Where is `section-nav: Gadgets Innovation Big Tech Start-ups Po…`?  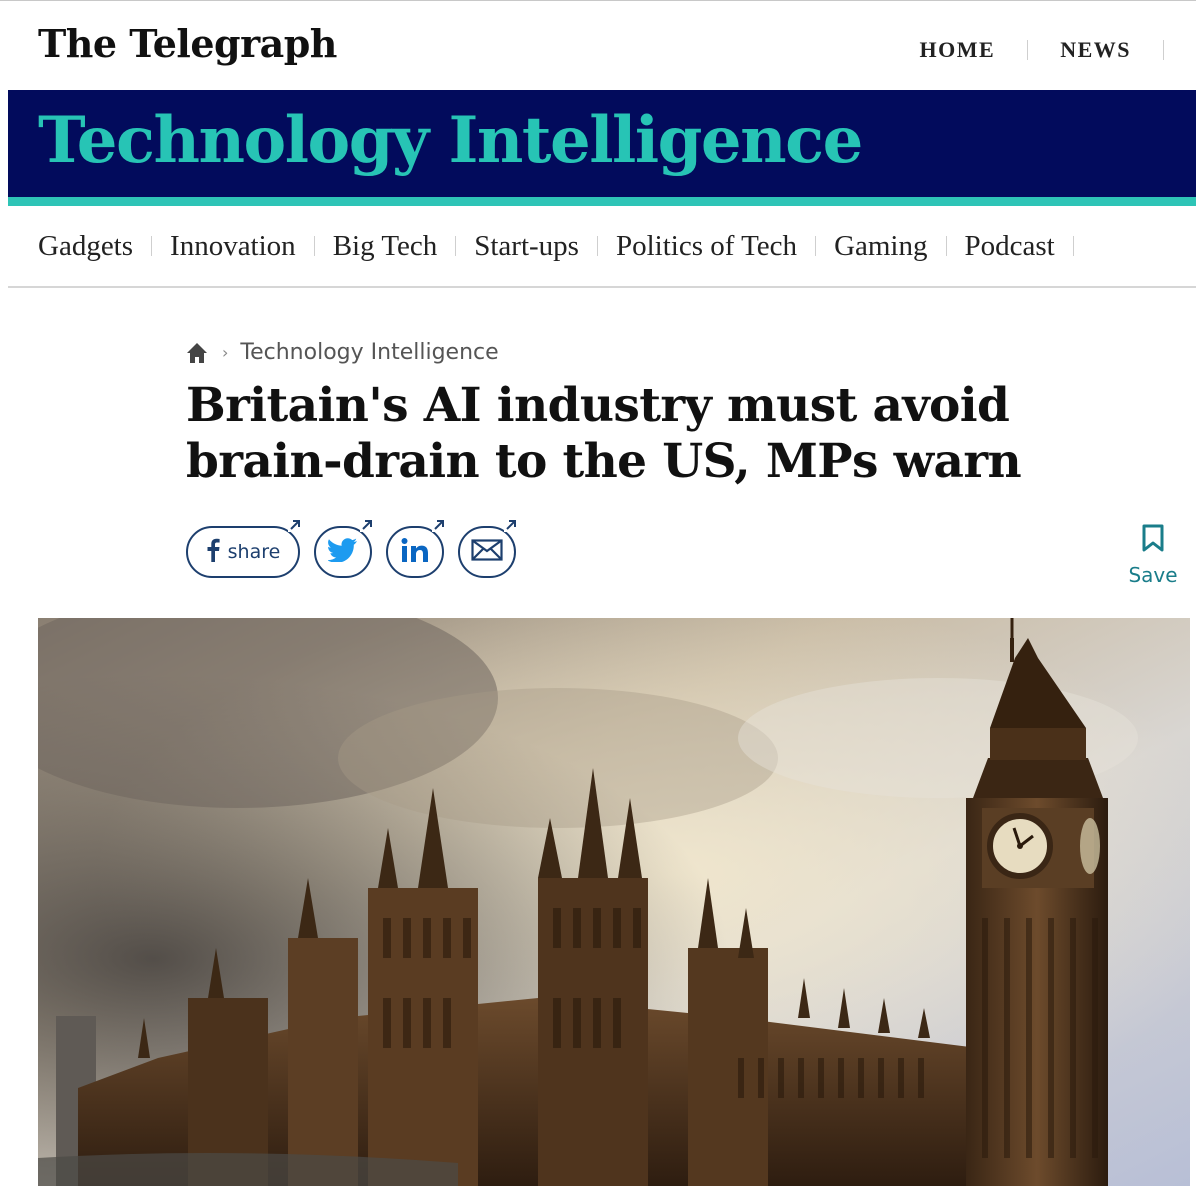
section-nav: Gadgets Innovation Big Tech Start-ups Po… is located at coordinates (602, 246).